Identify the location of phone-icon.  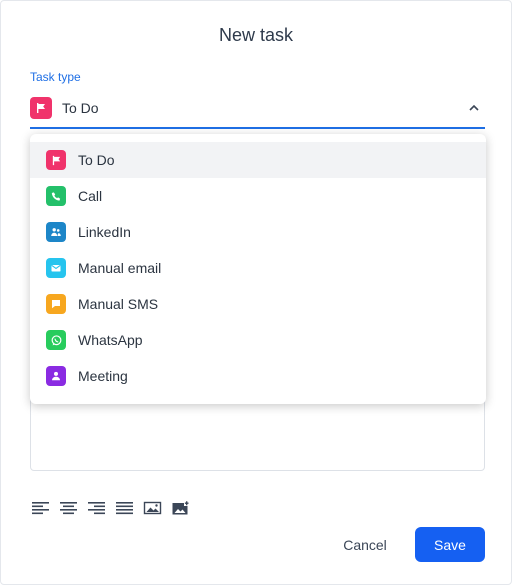
(56, 196).